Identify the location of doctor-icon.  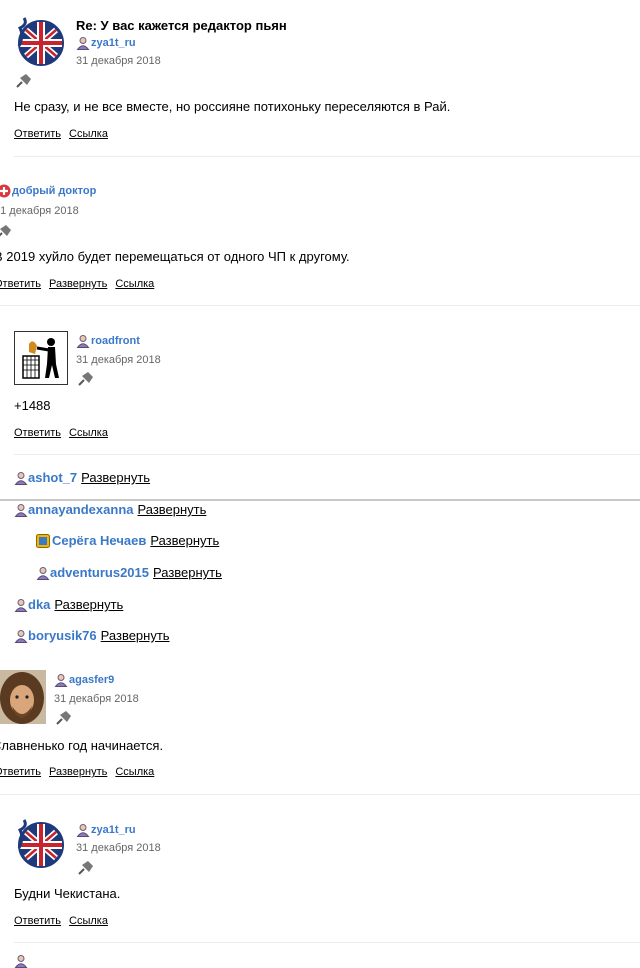
(5, 191).